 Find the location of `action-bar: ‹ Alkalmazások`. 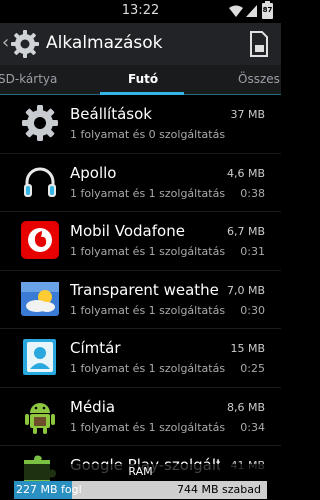

action-bar: ‹ Alkalmazások is located at coordinates (140, 44).